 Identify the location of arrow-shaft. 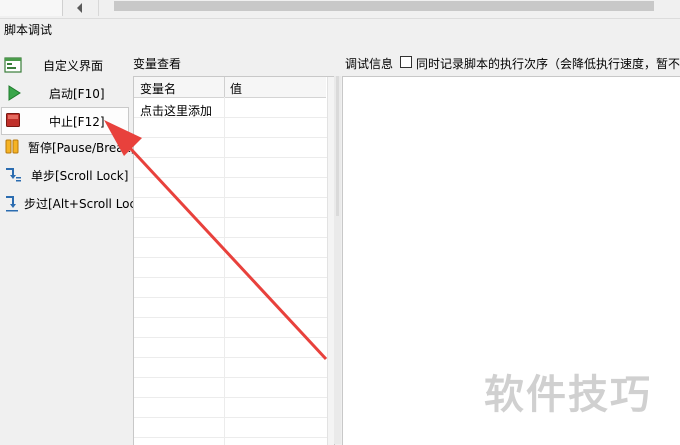
(228, 253).